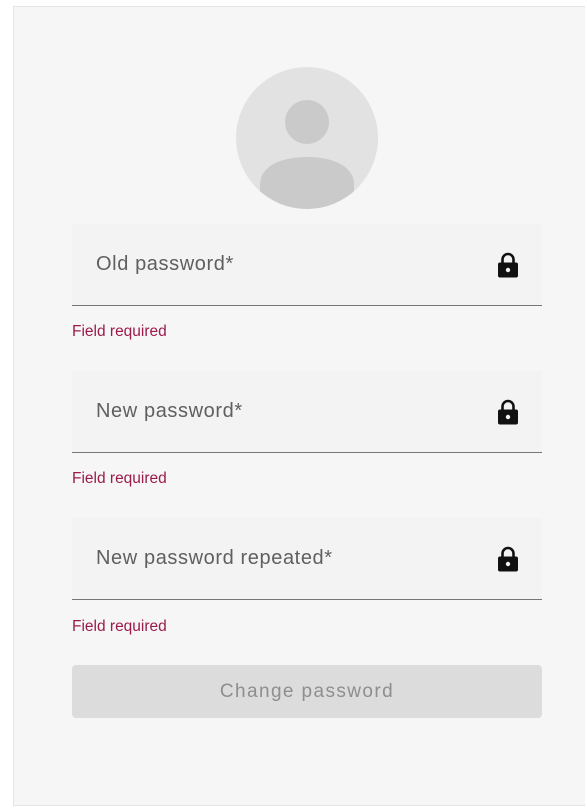 Image resolution: width=585 pixels, height=806 pixels. What do you see at coordinates (119, 478) in the screenshot?
I see `new-password-error: Field required` at bounding box center [119, 478].